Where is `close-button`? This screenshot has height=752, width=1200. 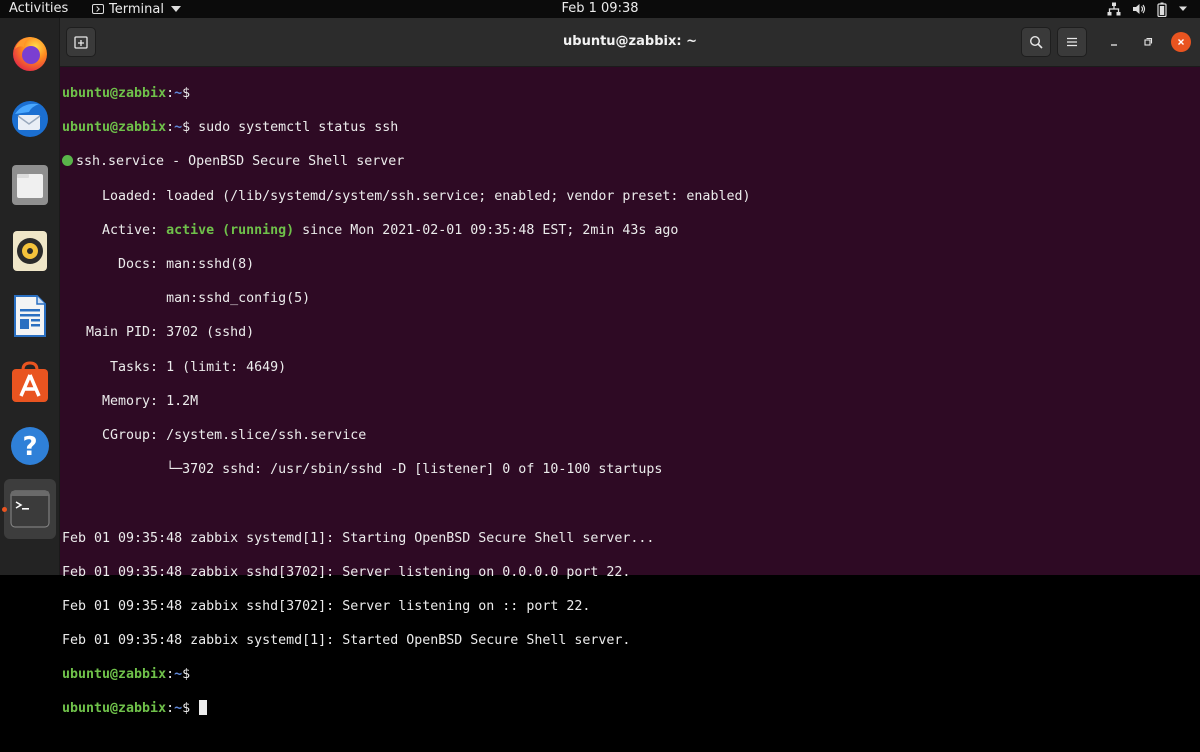
close-button is located at coordinates (1181, 42).